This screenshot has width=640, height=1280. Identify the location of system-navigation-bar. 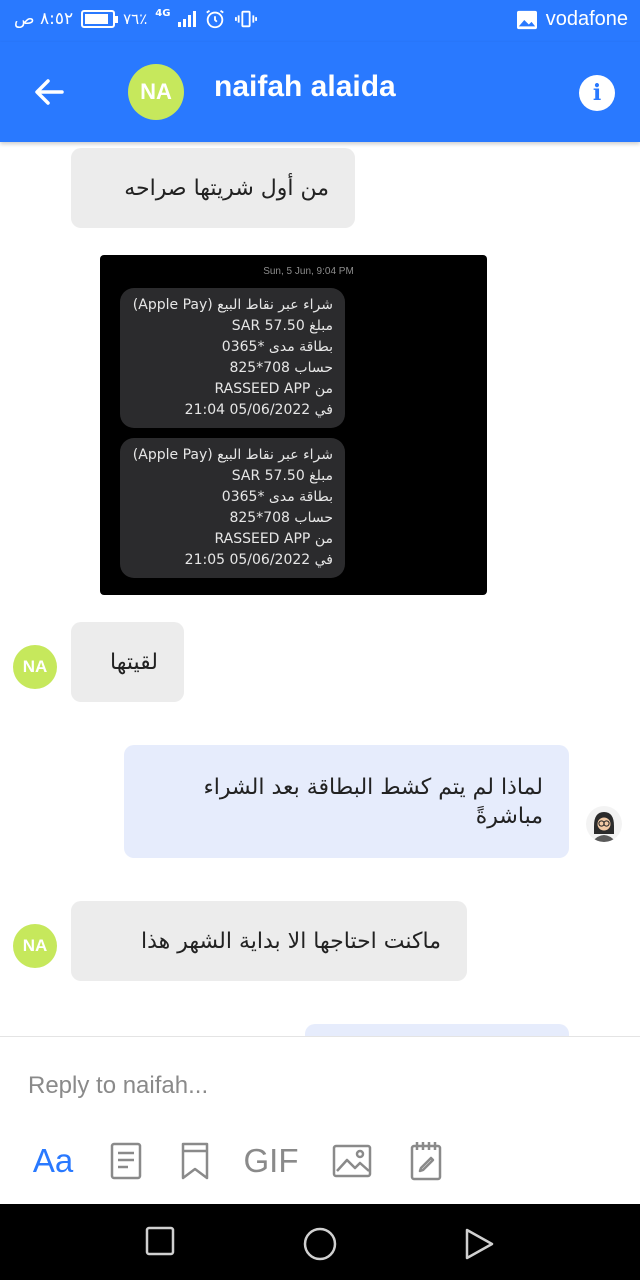
(320, 1242).